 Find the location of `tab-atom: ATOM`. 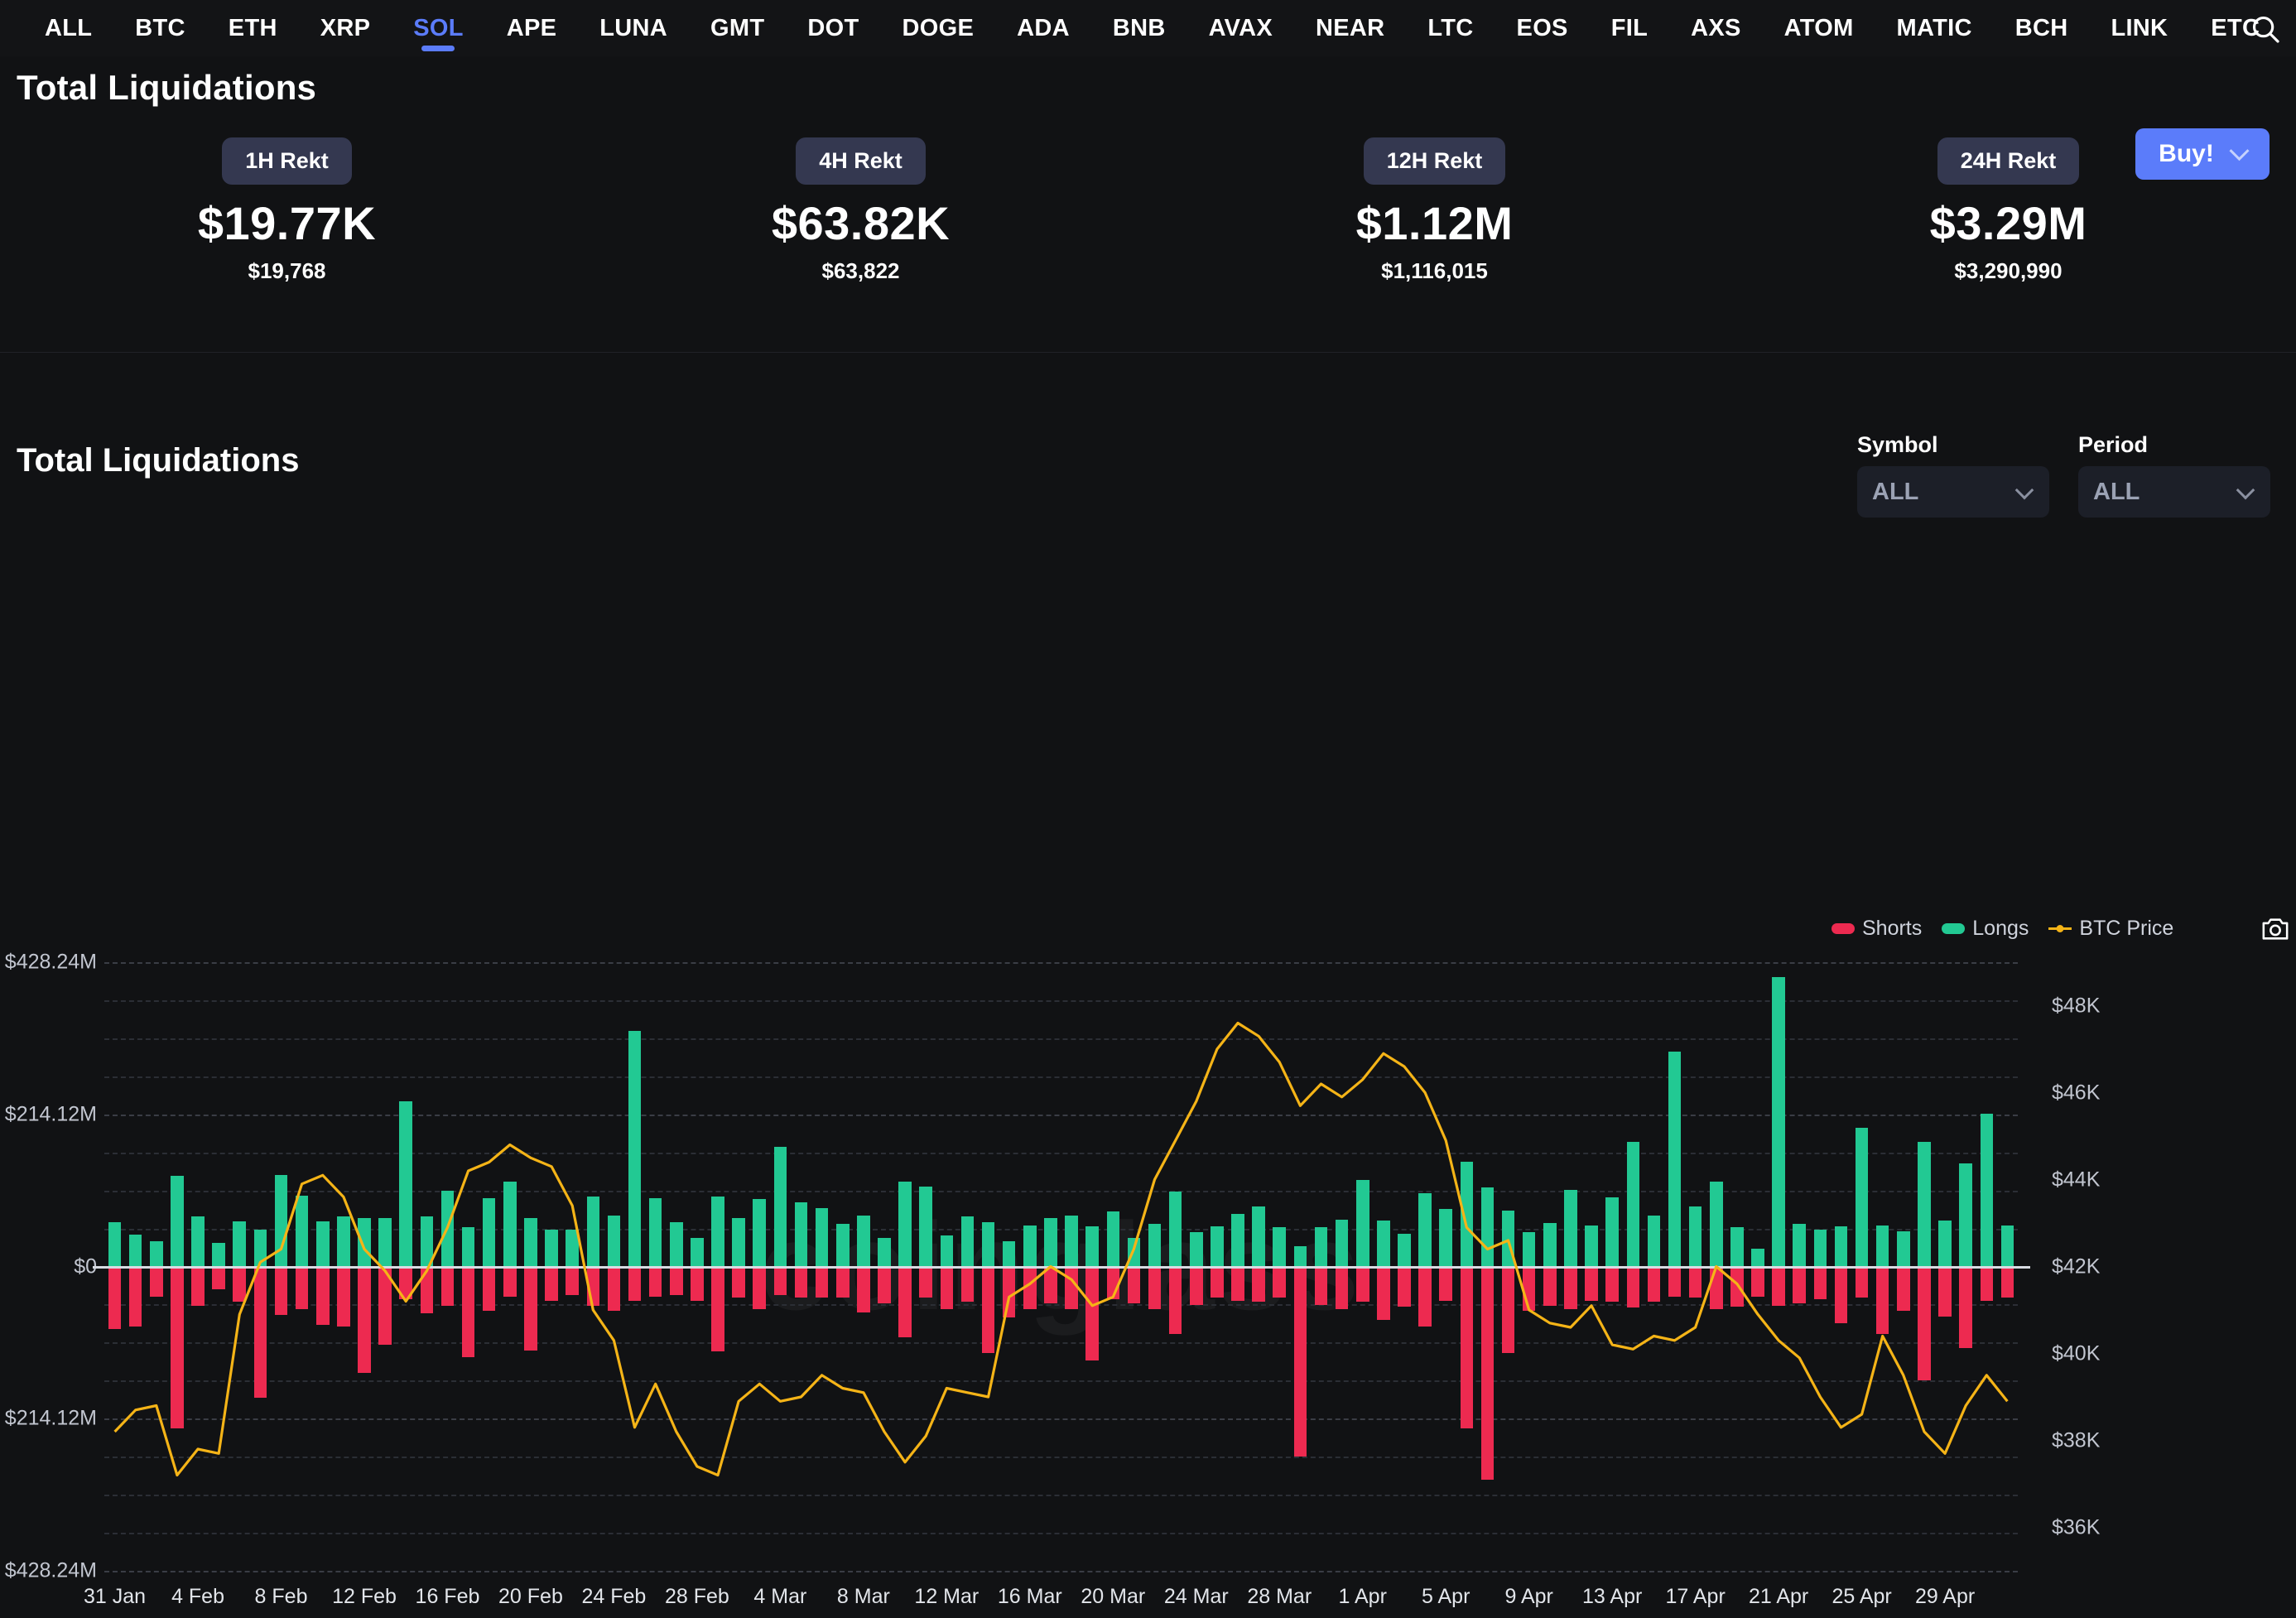

tab-atom: ATOM is located at coordinates (1819, 28).